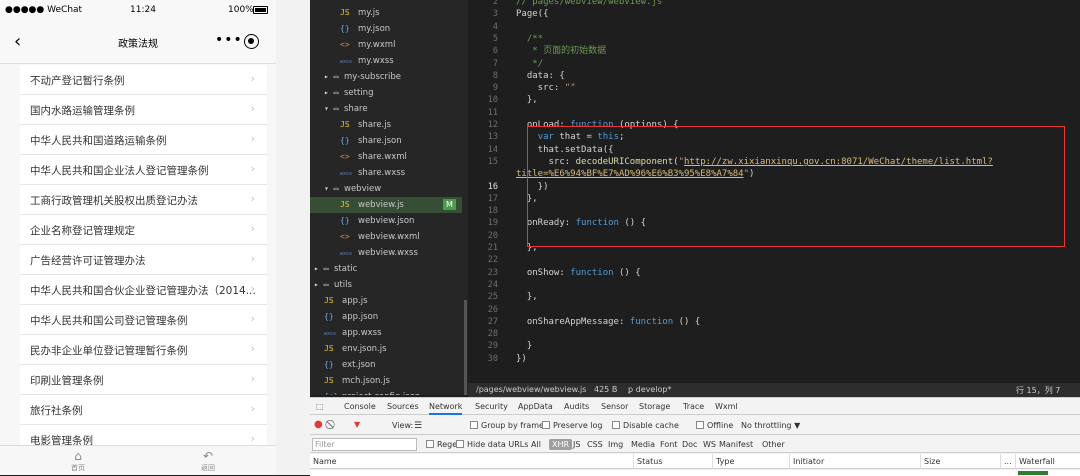  Describe the element at coordinates (208, 461) in the screenshot. I see `tab-back: ↶ 返回` at that location.